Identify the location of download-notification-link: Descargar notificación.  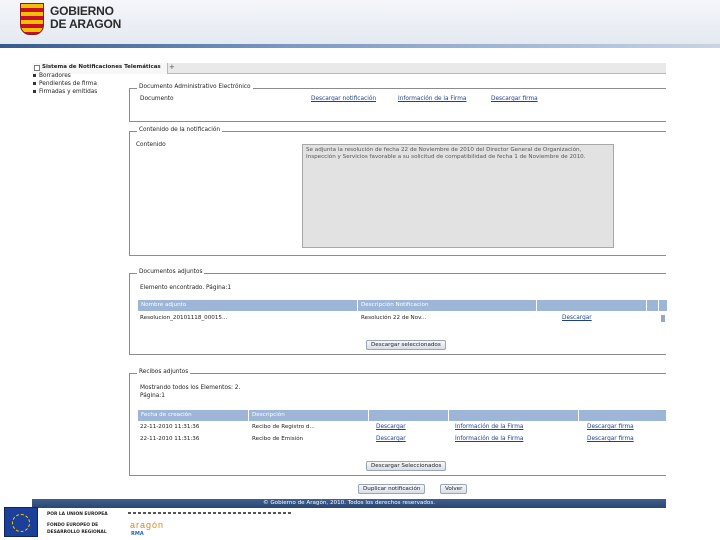
(343, 99).